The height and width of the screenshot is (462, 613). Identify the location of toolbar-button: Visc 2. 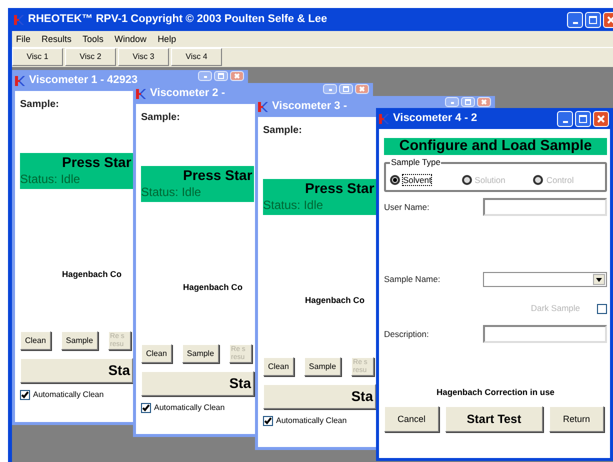
(90, 57).